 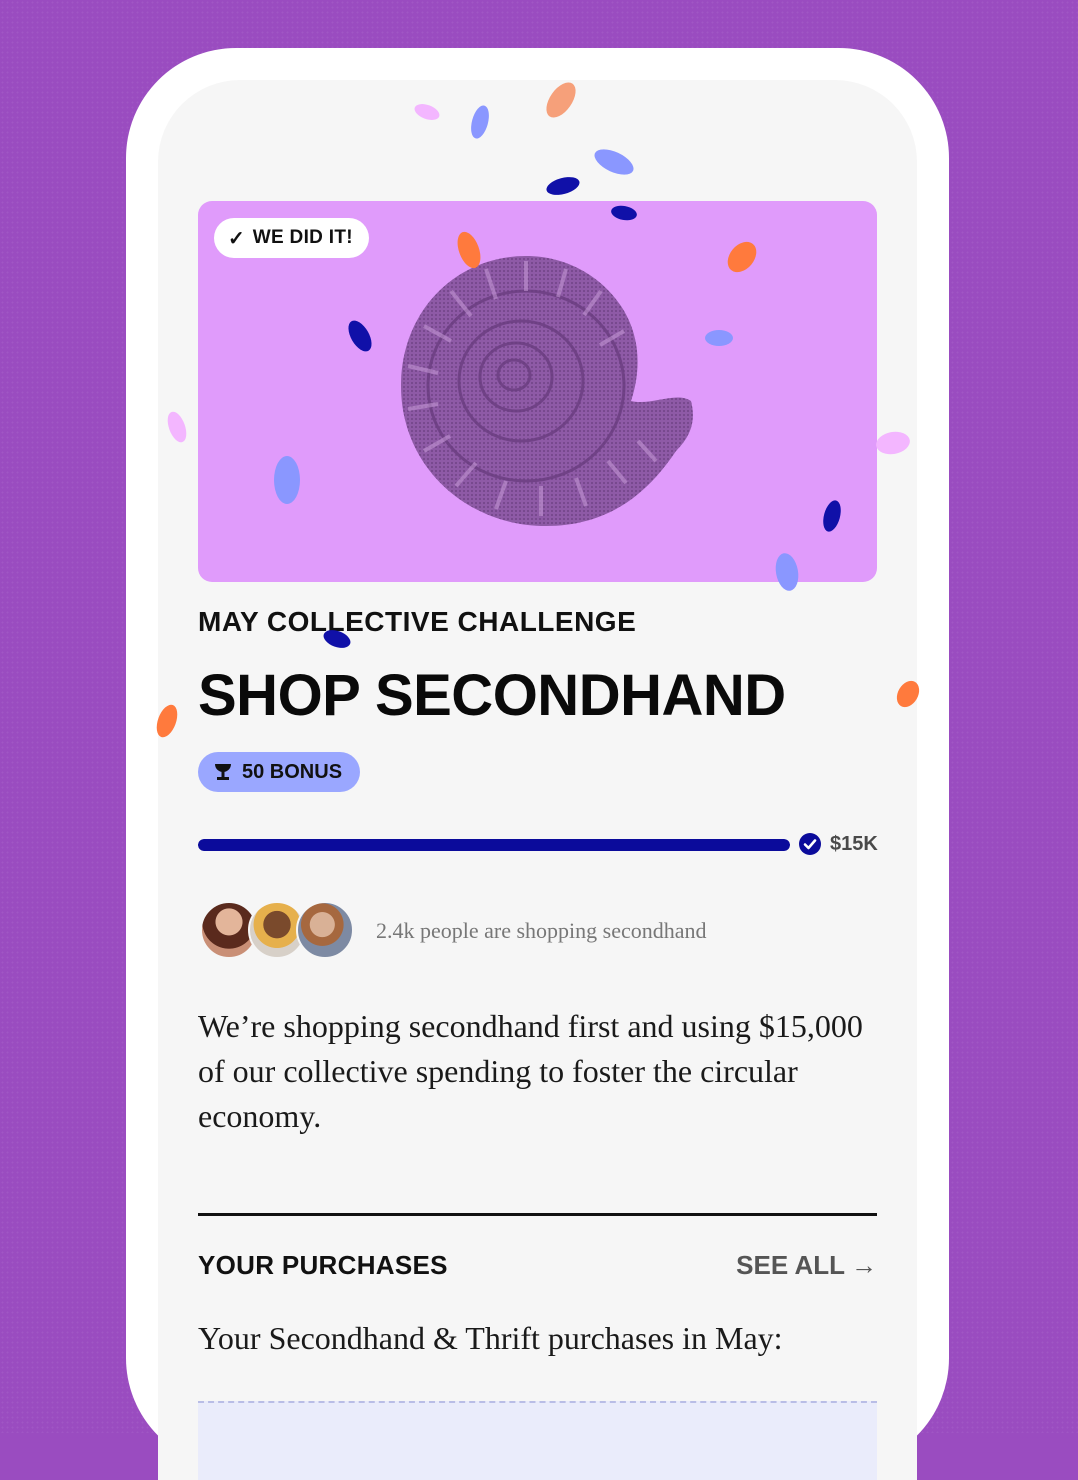 I want to click on bonus-label: 50 BONUS, so click(x=292, y=771).